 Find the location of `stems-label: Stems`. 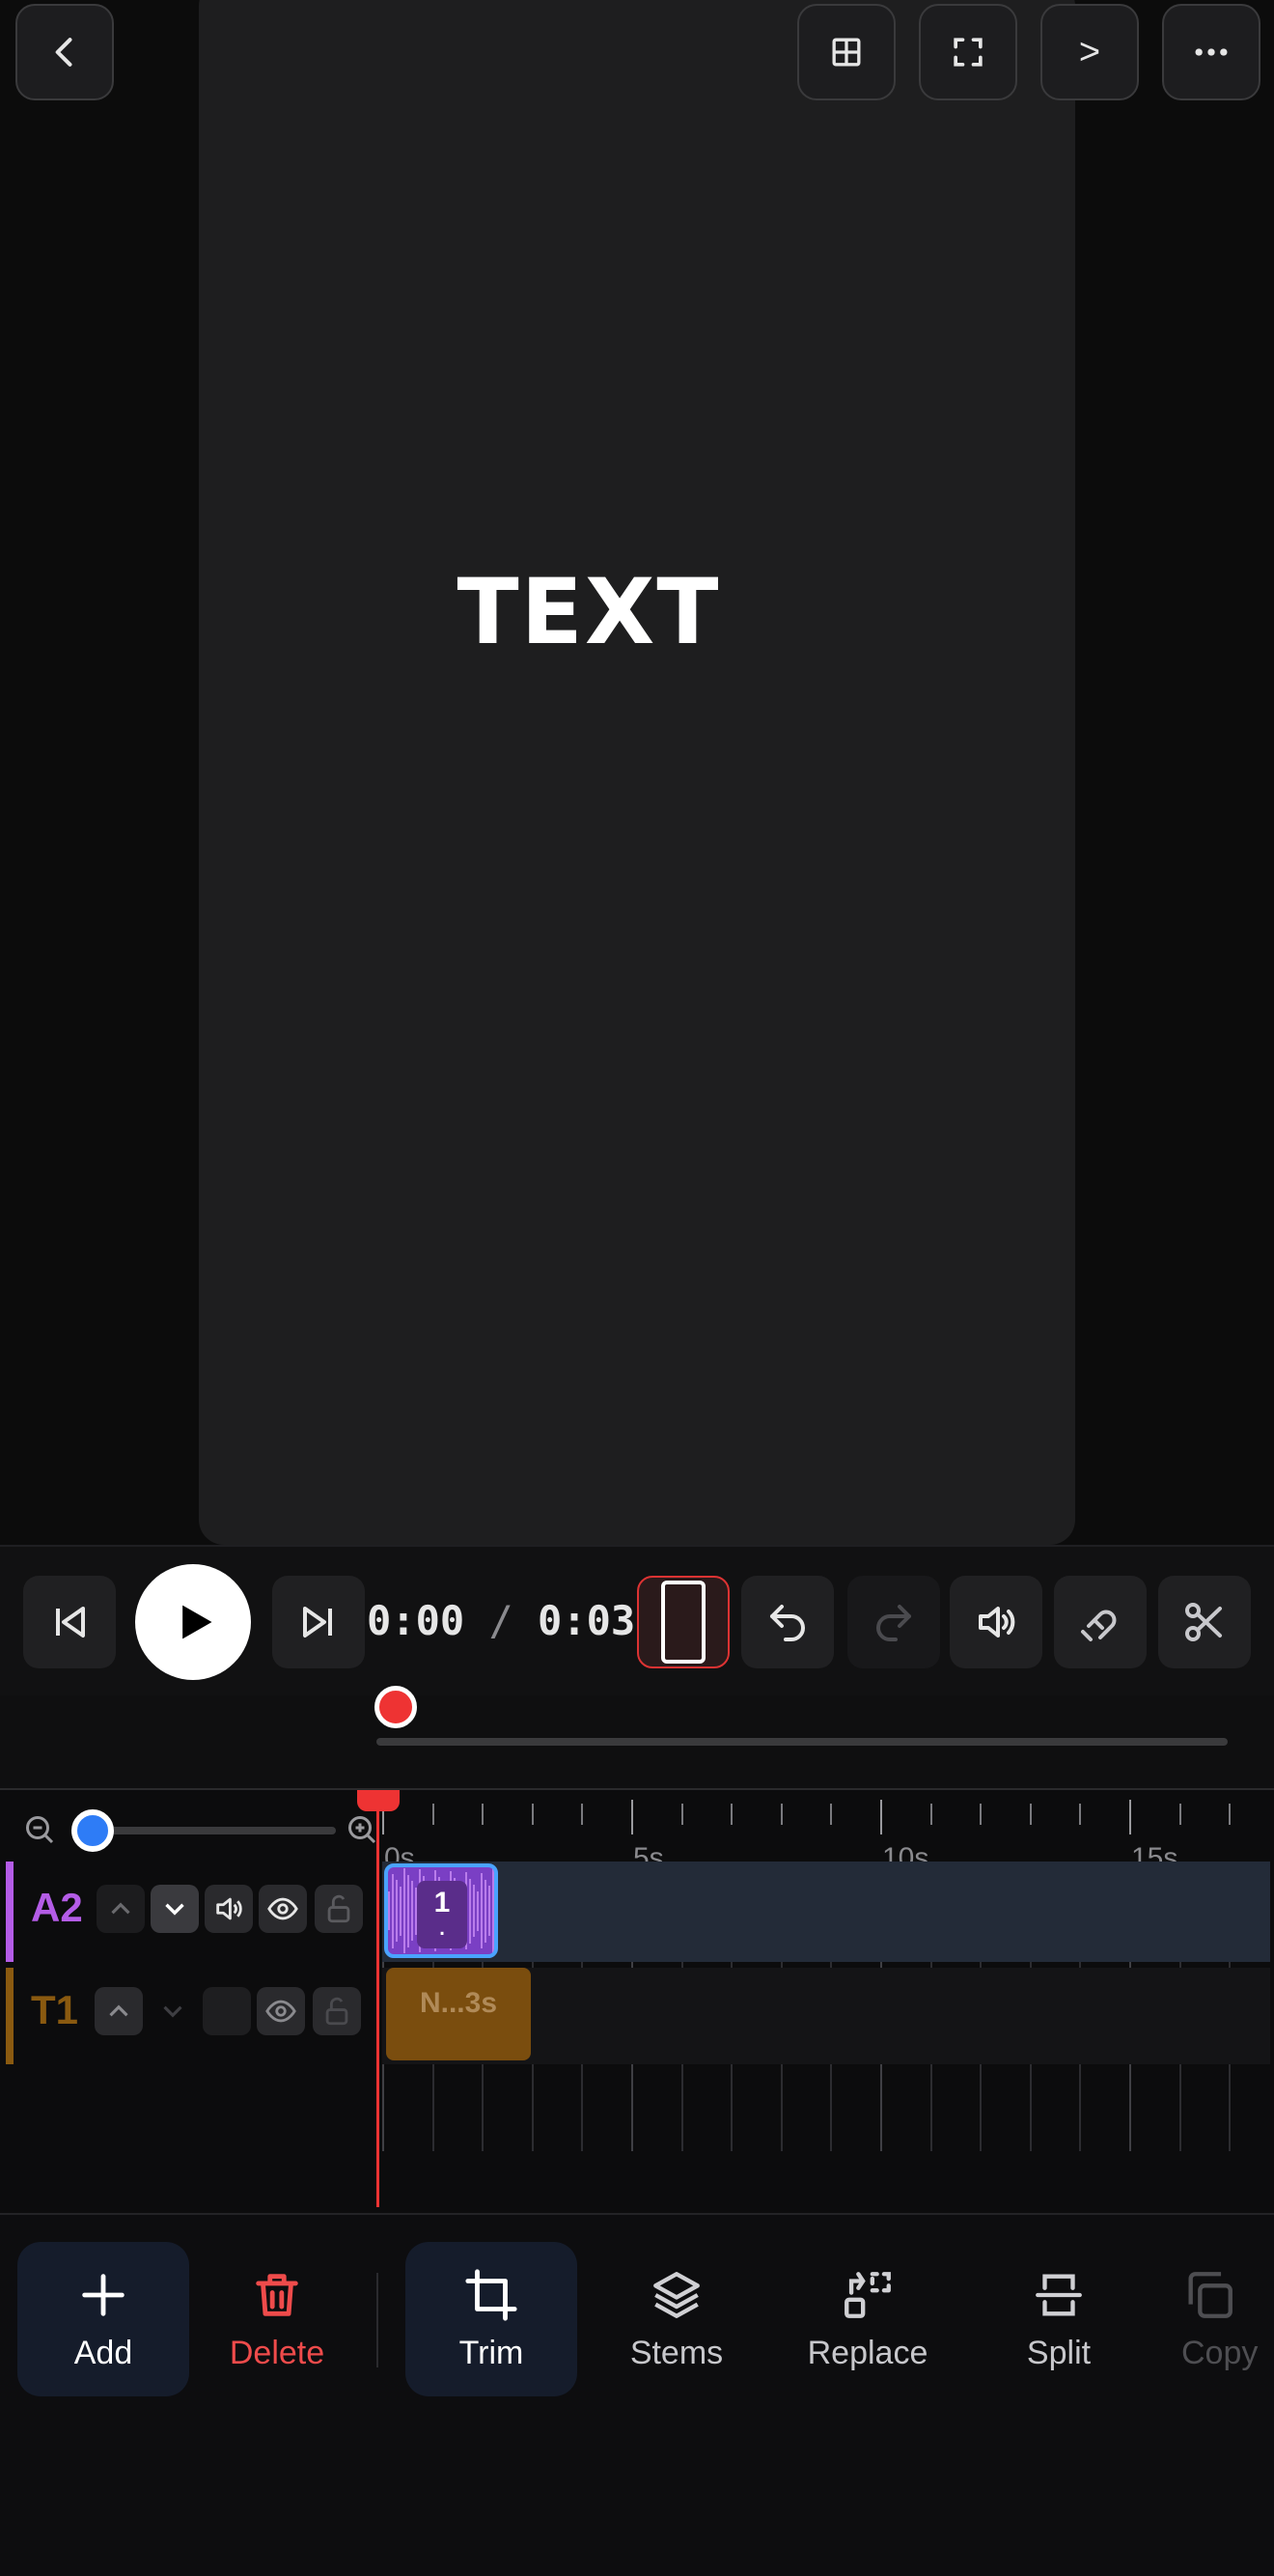

stems-label: Stems is located at coordinates (676, 2353).